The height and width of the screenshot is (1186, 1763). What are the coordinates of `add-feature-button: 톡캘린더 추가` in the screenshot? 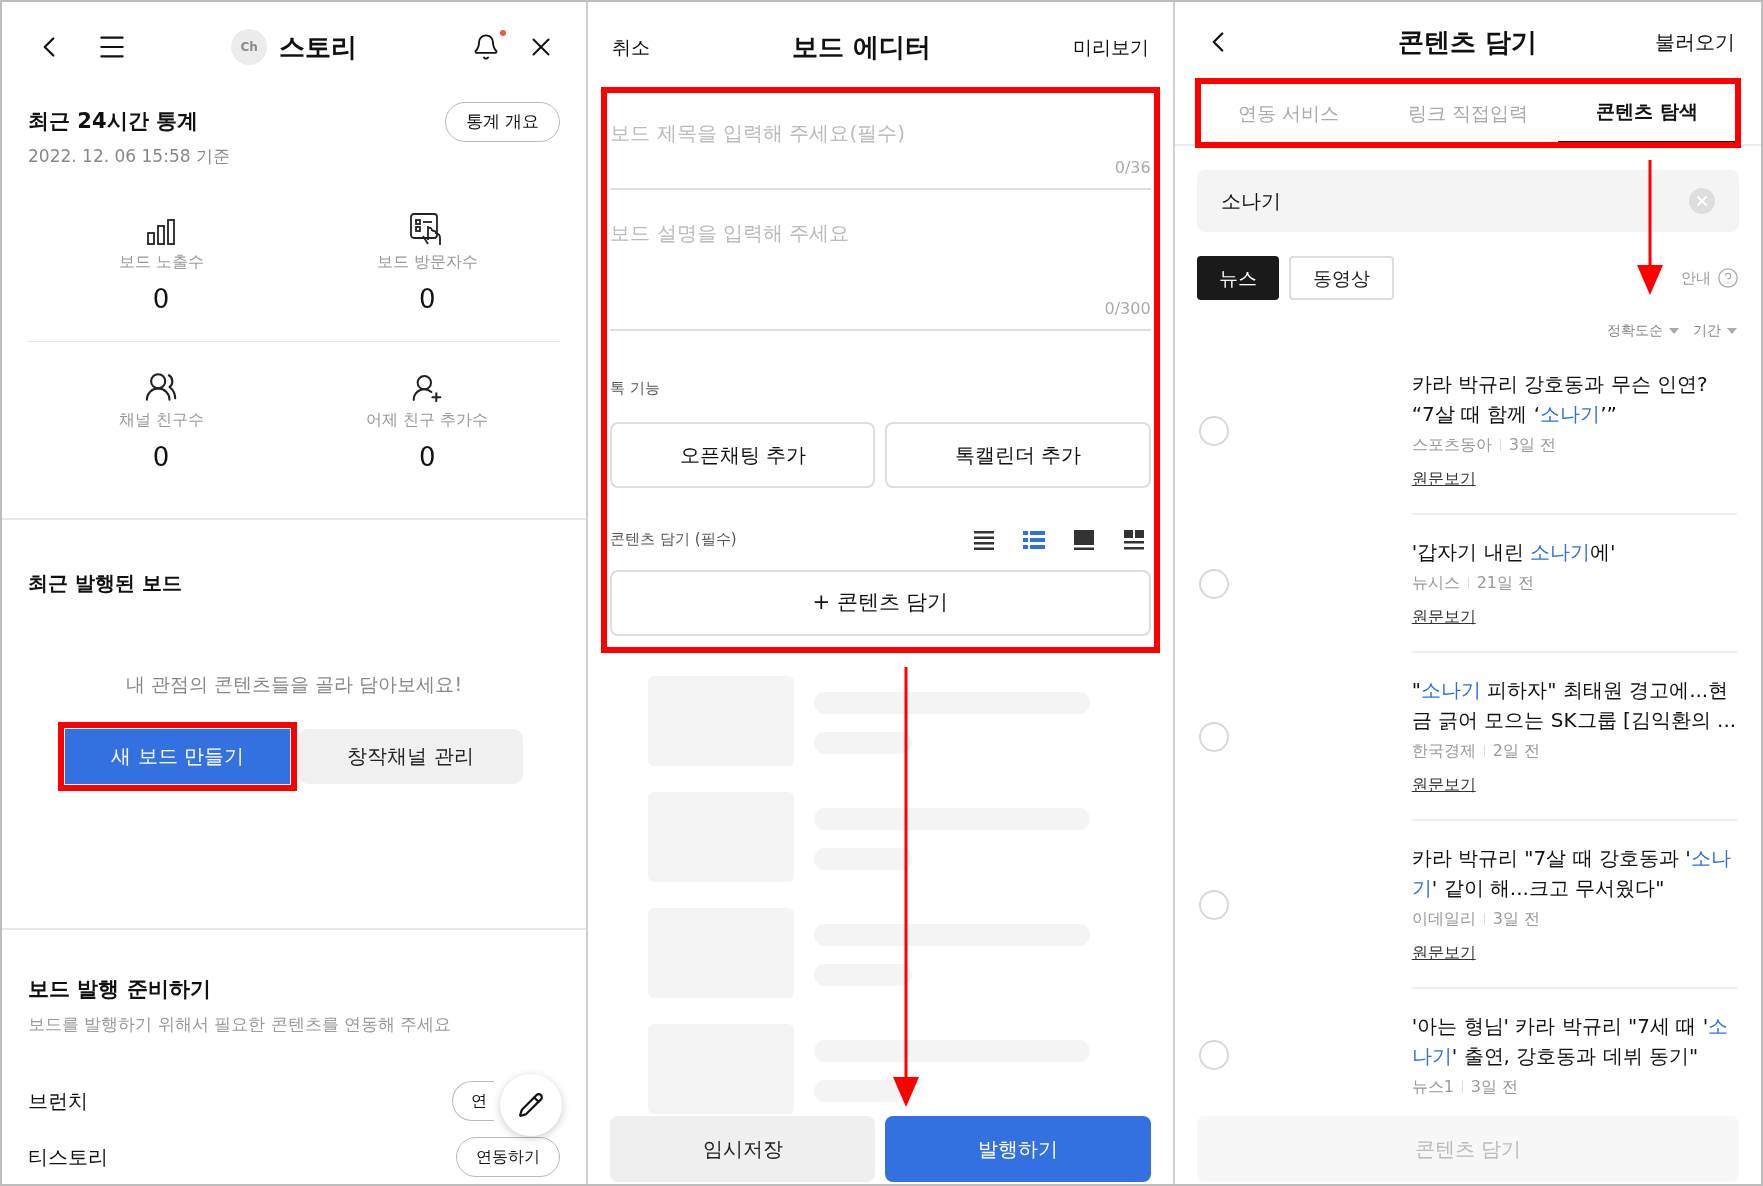 It's located at (1018, 454).